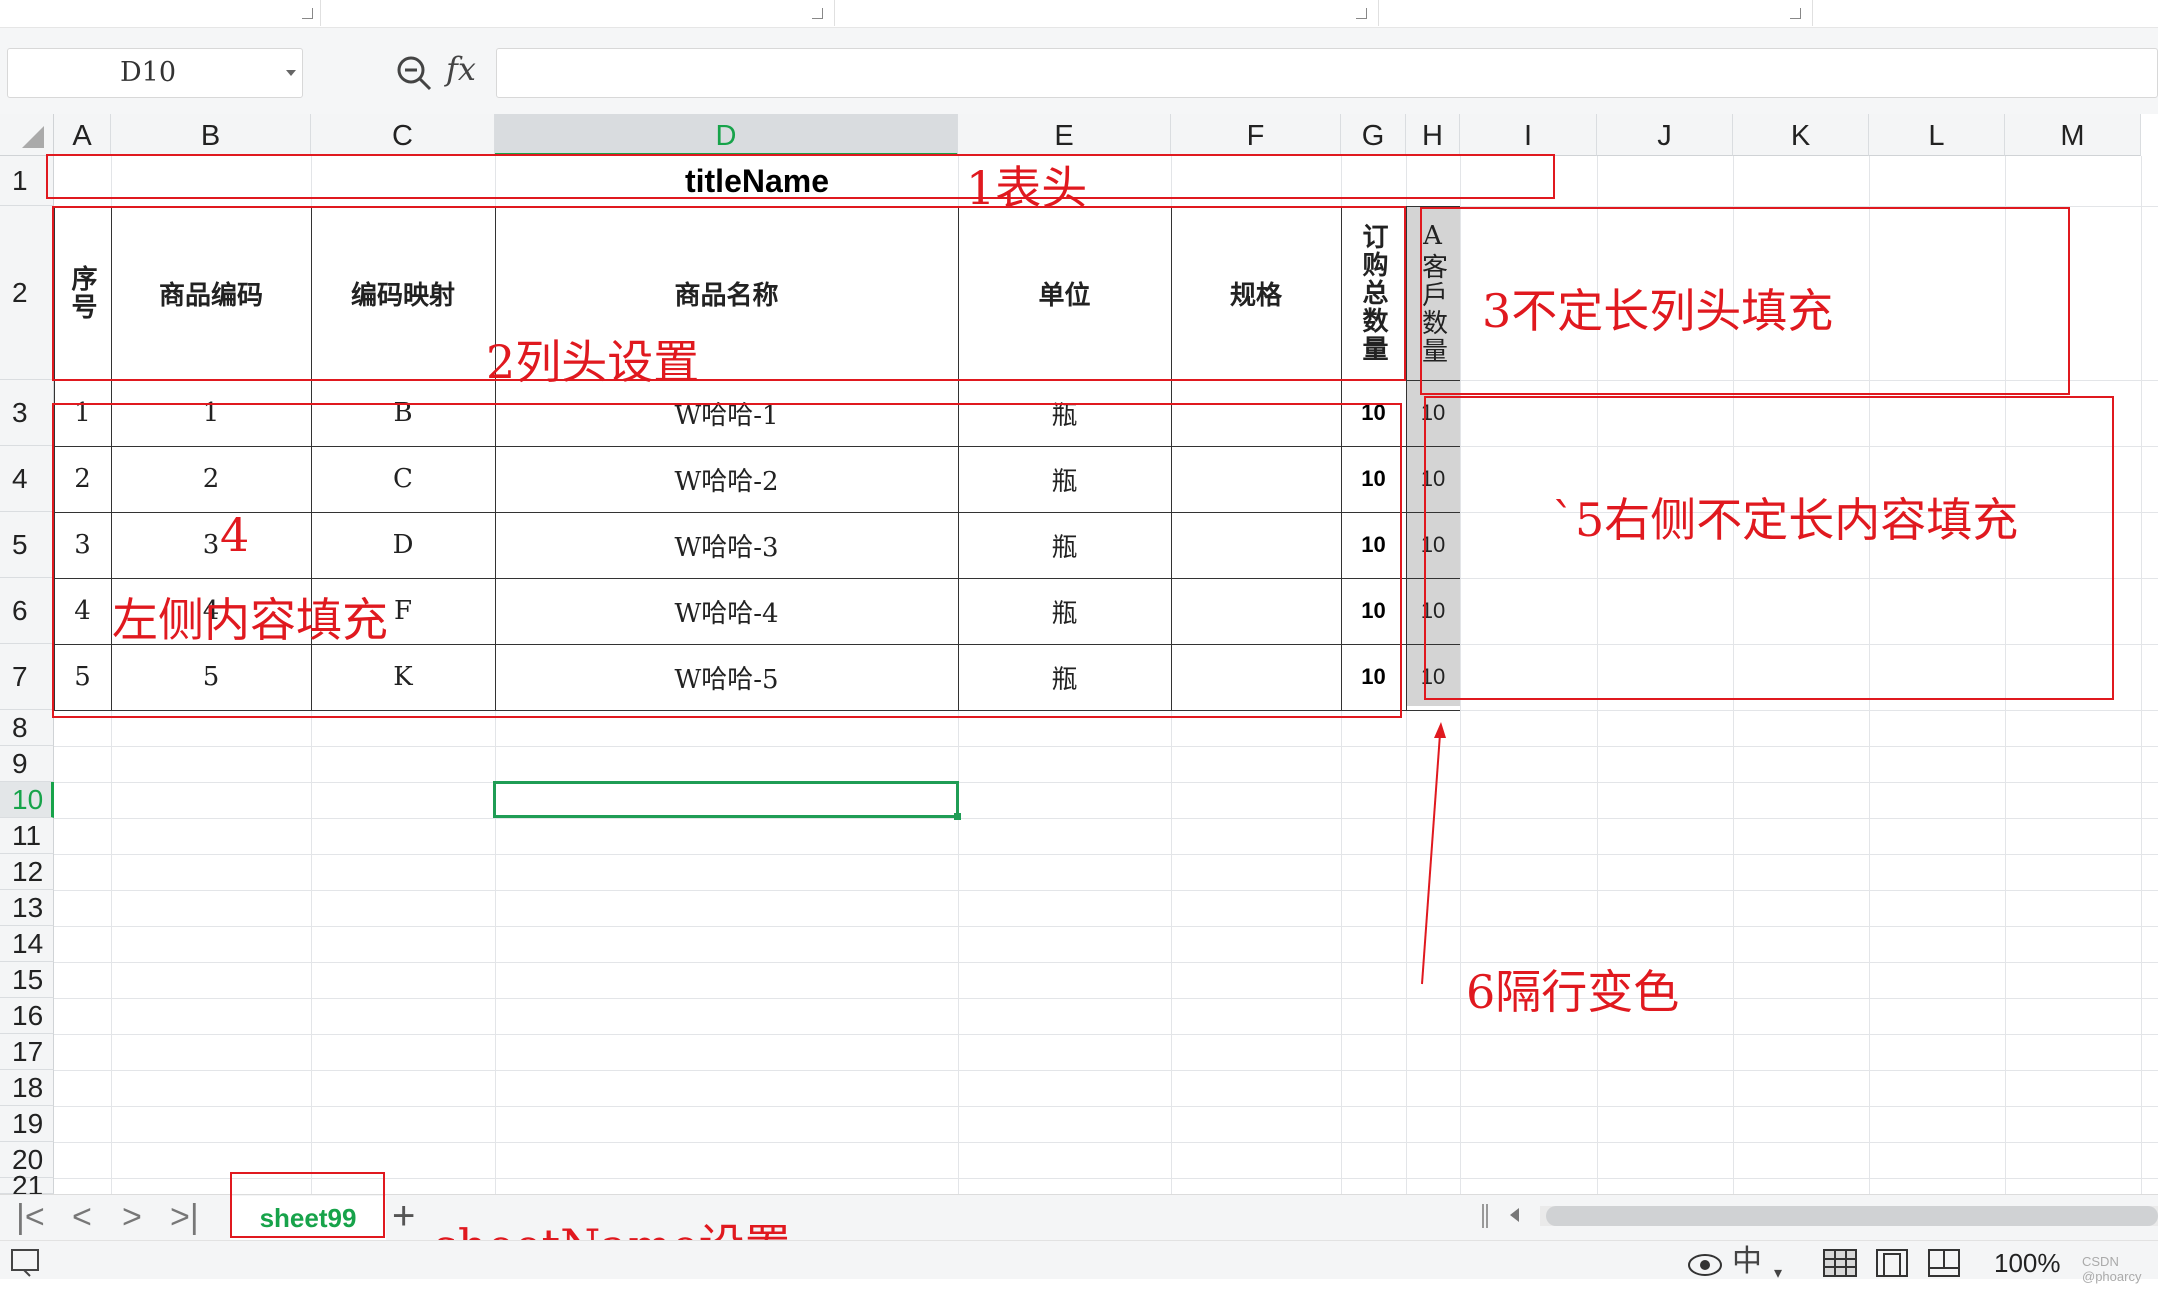  I want to click on watermark: CSDN @phoarcy, so click(2112, 1269).